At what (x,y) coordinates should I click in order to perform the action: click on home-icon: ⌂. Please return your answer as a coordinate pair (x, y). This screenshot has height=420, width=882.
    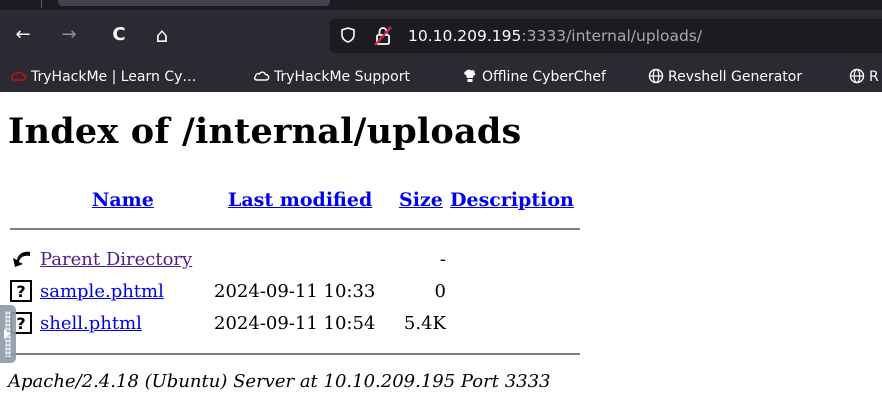
    Looking at the image, I should click on (162, 35).